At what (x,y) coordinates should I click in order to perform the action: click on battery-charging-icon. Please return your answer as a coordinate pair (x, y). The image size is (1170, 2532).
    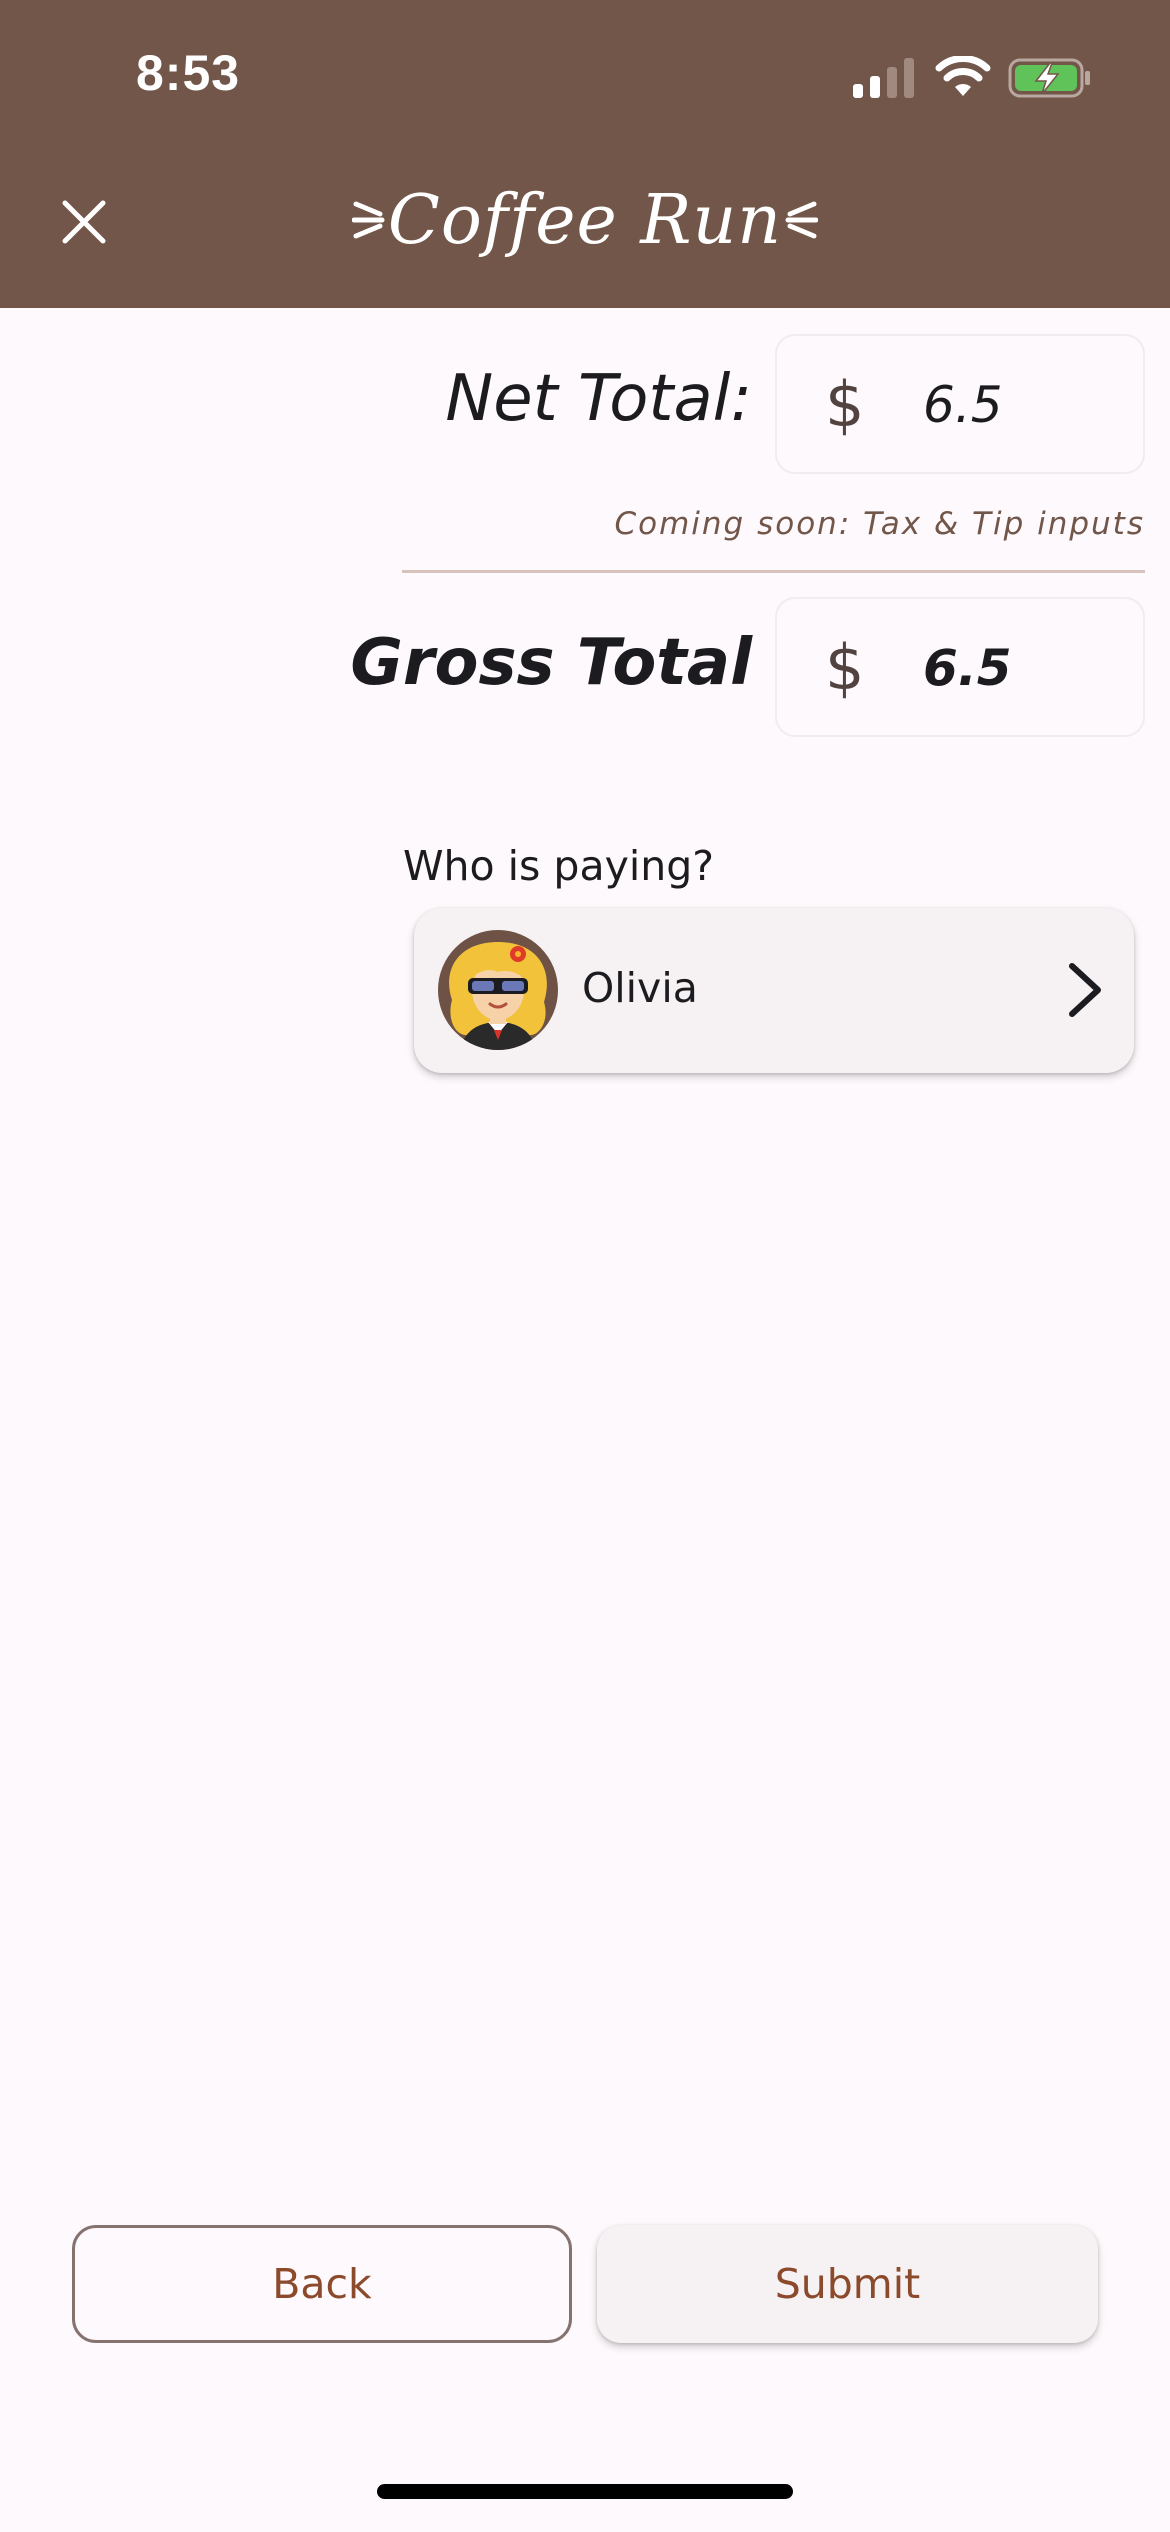
    Looking at the image, I should click on (1049, 78).